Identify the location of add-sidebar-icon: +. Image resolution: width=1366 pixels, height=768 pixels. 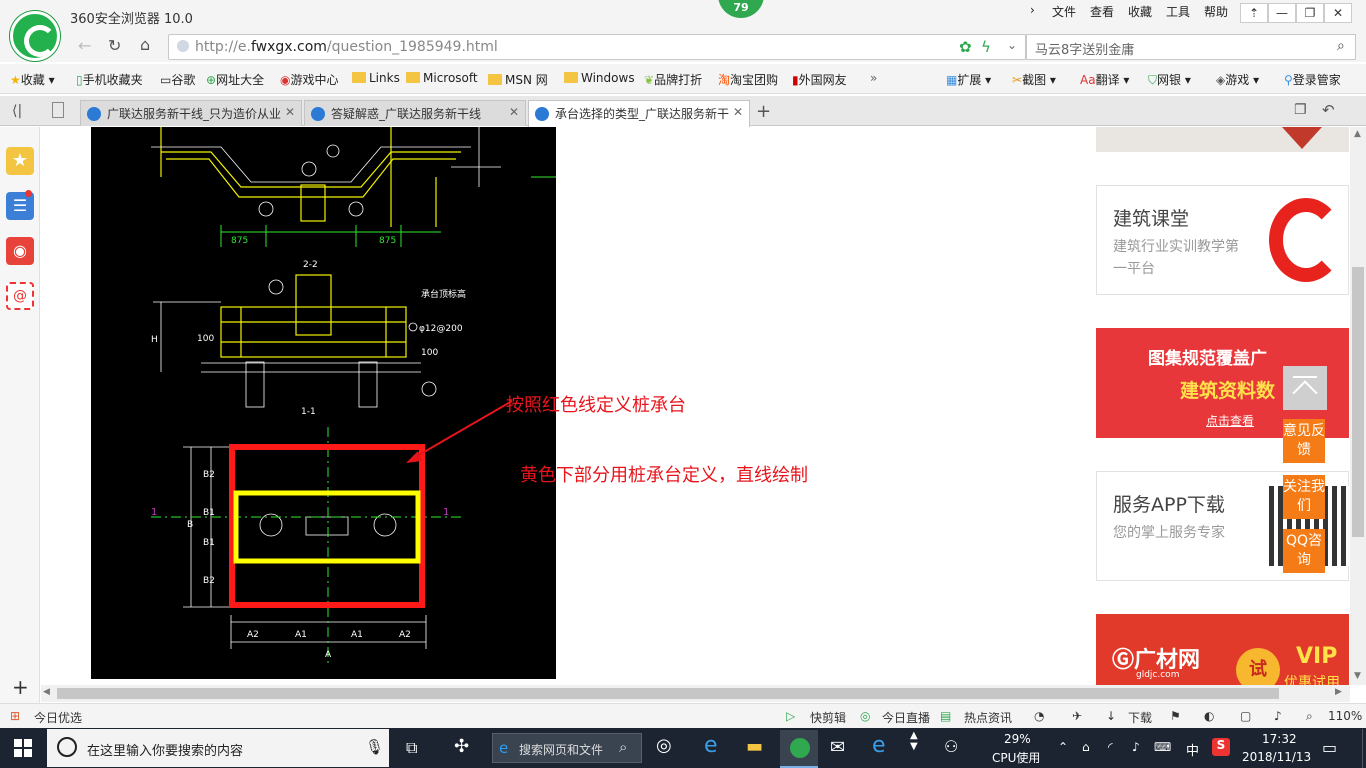
(20, 687).